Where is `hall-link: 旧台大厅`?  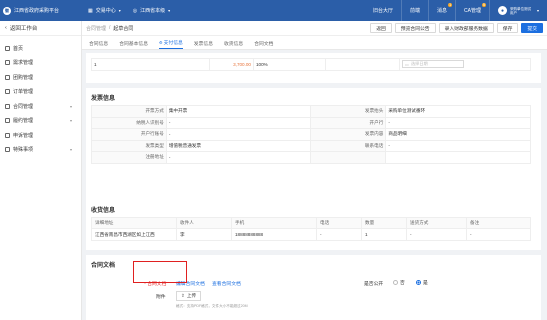 hall-link: 旧台大厅 is located at coordinates (383, 10).